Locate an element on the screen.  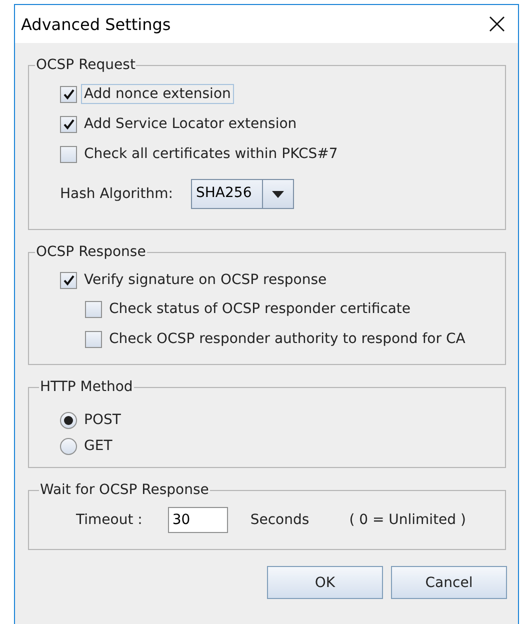
hint-text: ( 0 = Unlimited ) is located at coordinates (407, 520).